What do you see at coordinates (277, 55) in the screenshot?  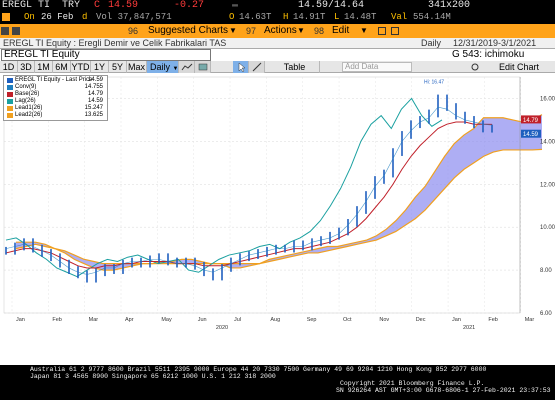 I see `security-bar: EREGL TI Equity G 543: ichimoku` at bounding box center [277, 55].